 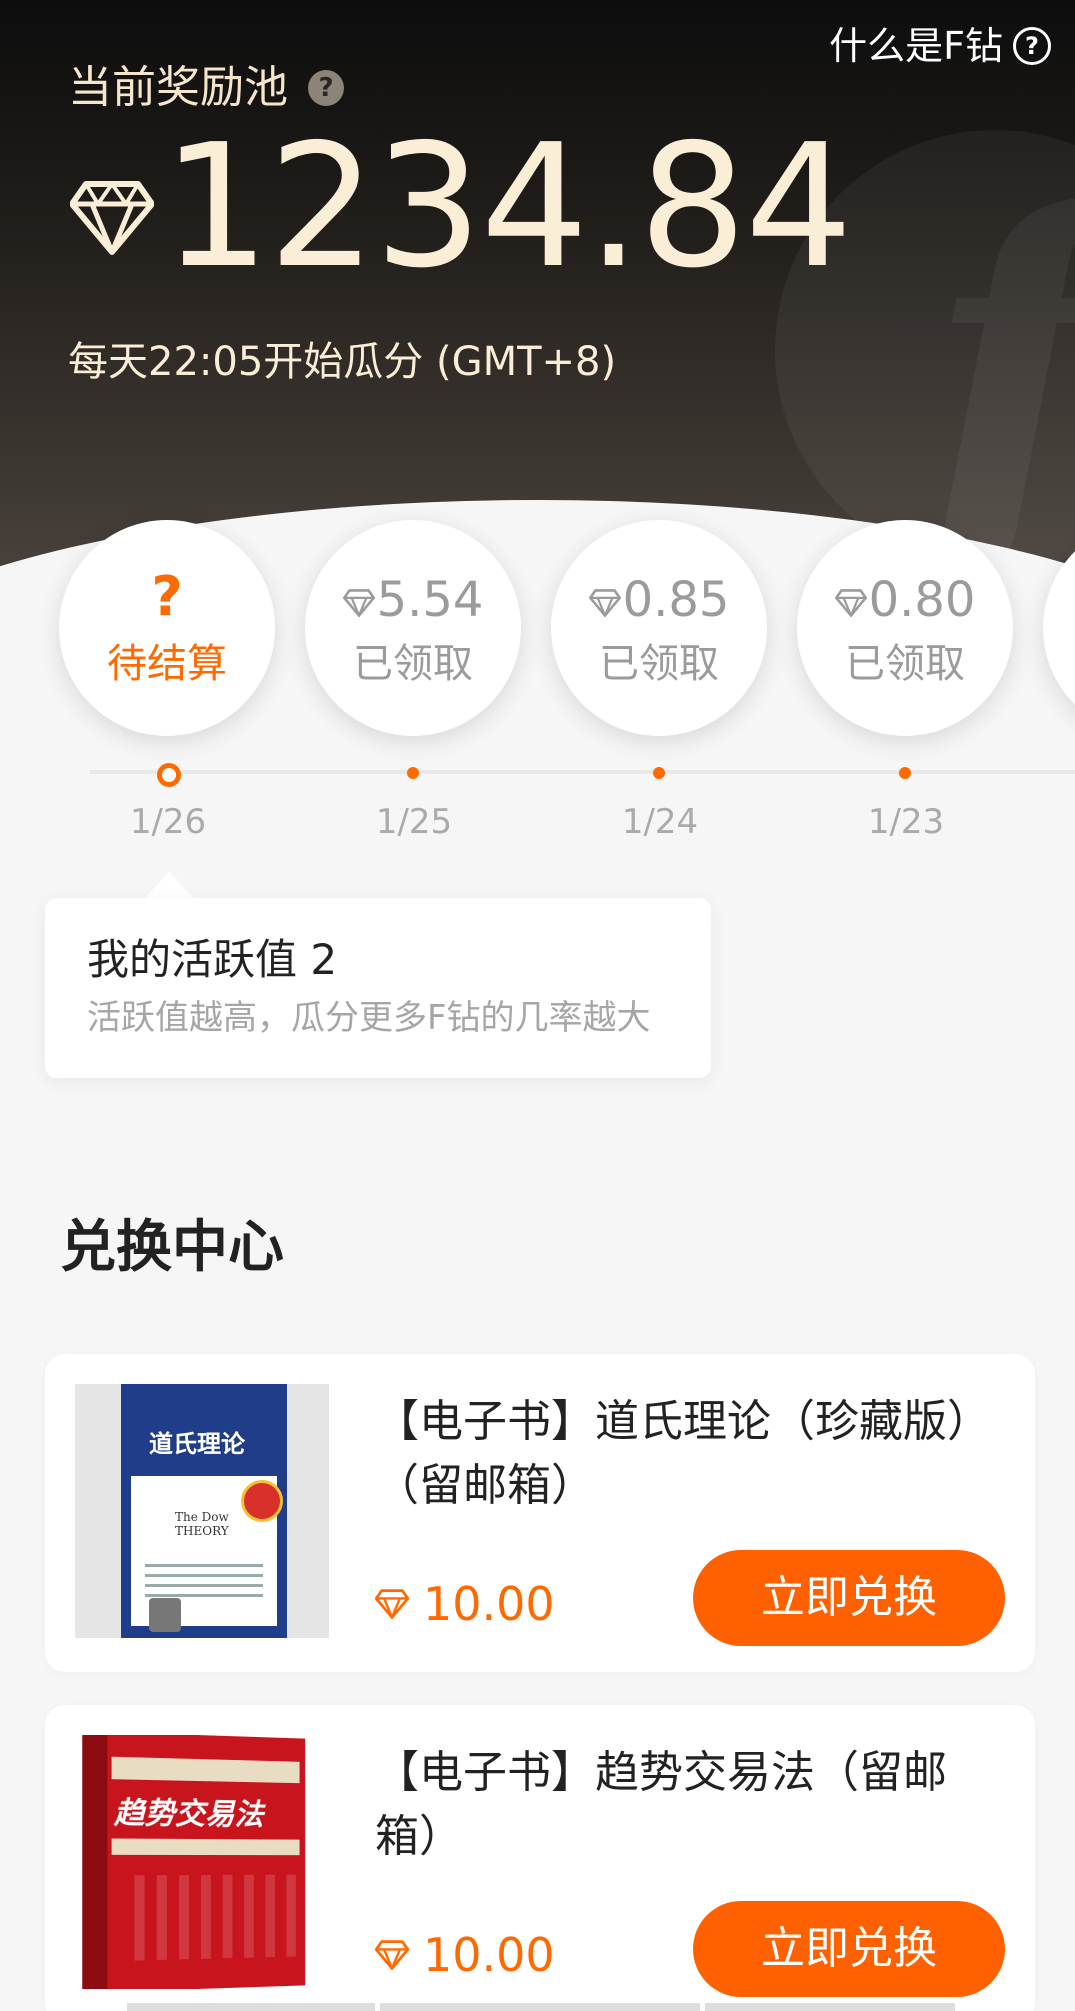 I want to click on product-card: 道氏理论 The Dow THEORY 【电子书】道氏理论（珍藏版）（留邮箱）, so click(x=540, y=1513).